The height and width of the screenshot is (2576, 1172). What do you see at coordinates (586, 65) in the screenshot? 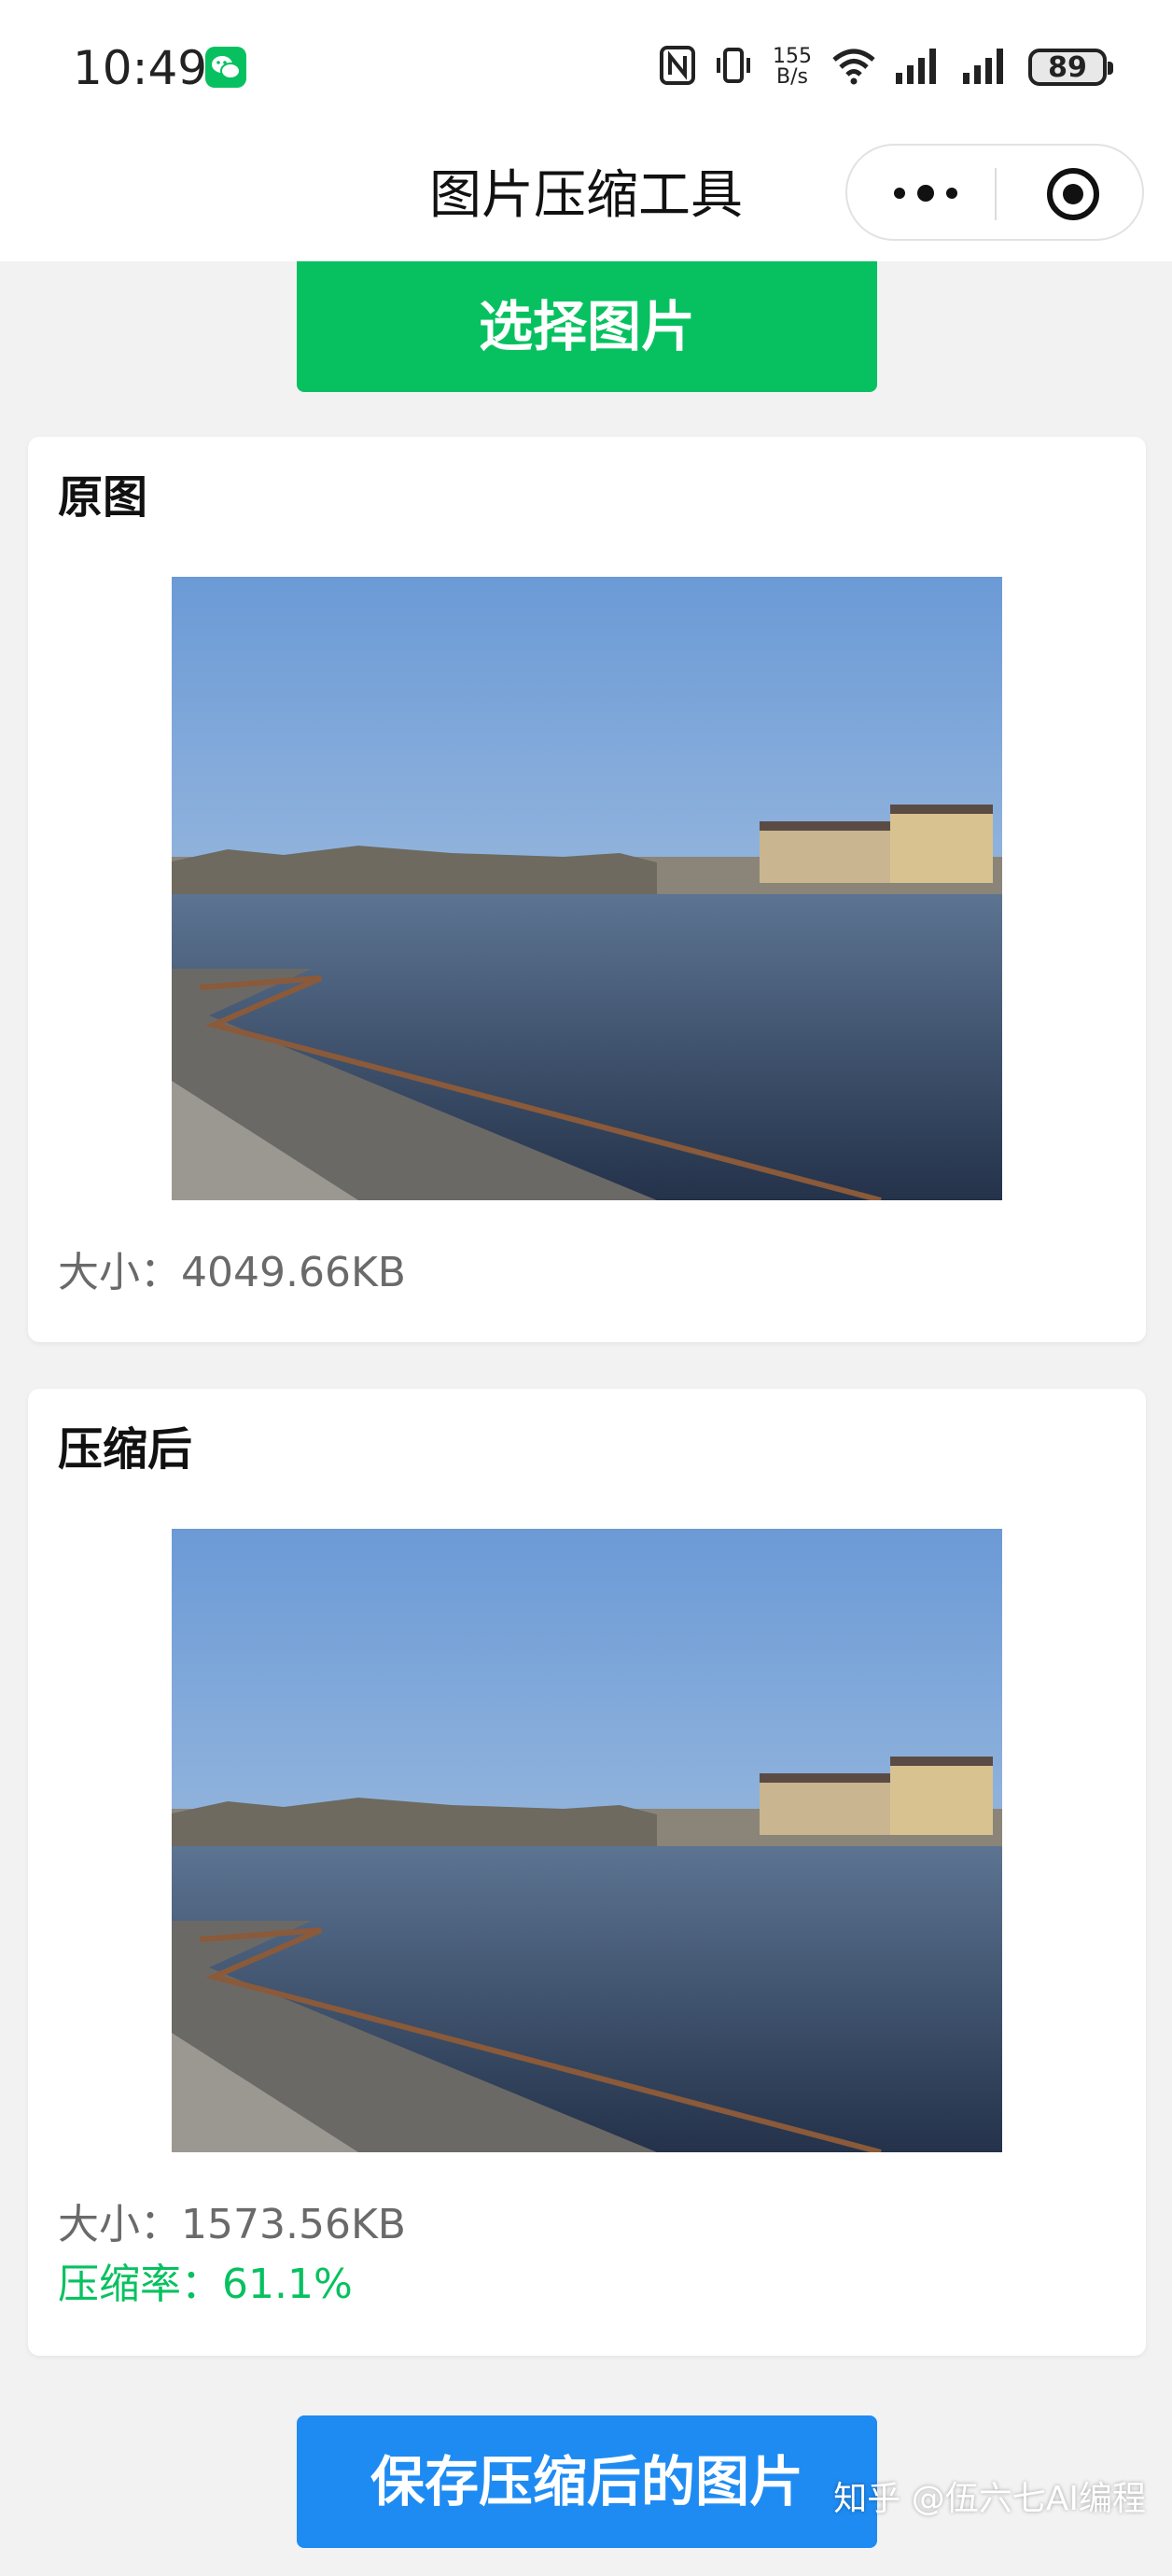
I see `status-bar: 10:49 155 B/s 89` at bounding box center [586, 65].